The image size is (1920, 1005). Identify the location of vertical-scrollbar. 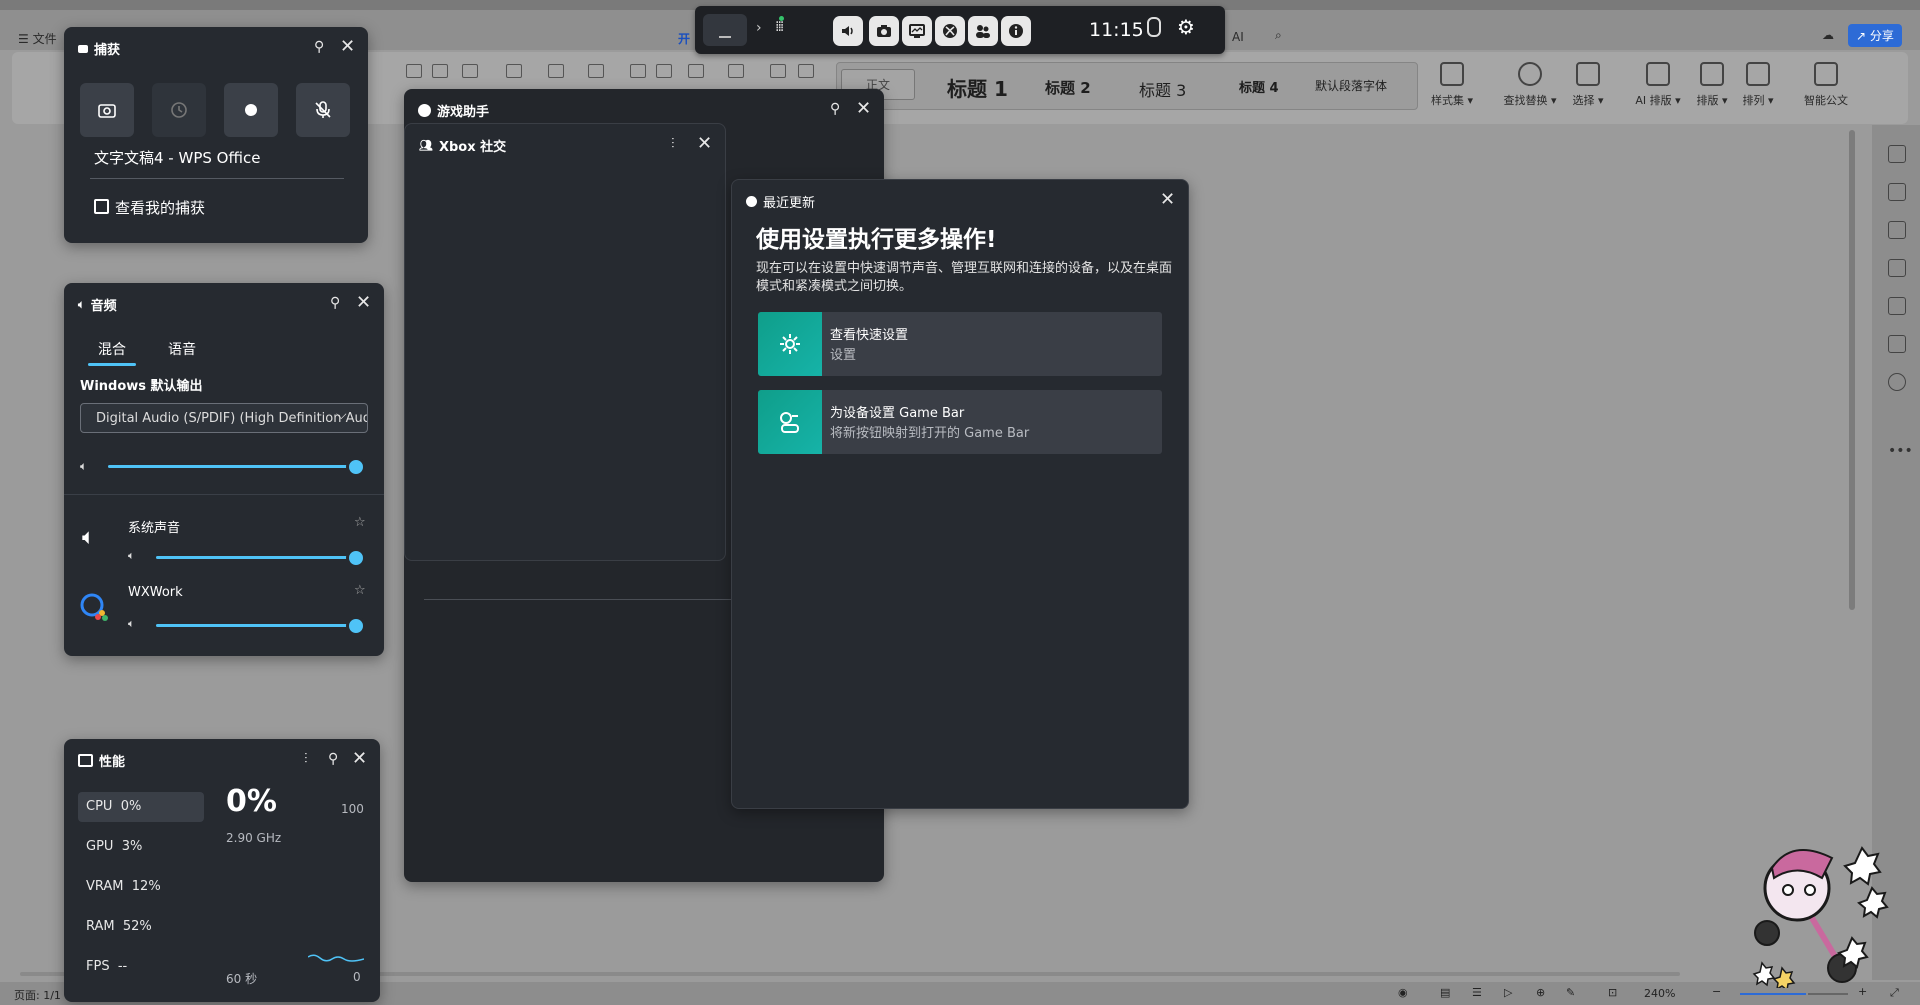
(1852, 370).